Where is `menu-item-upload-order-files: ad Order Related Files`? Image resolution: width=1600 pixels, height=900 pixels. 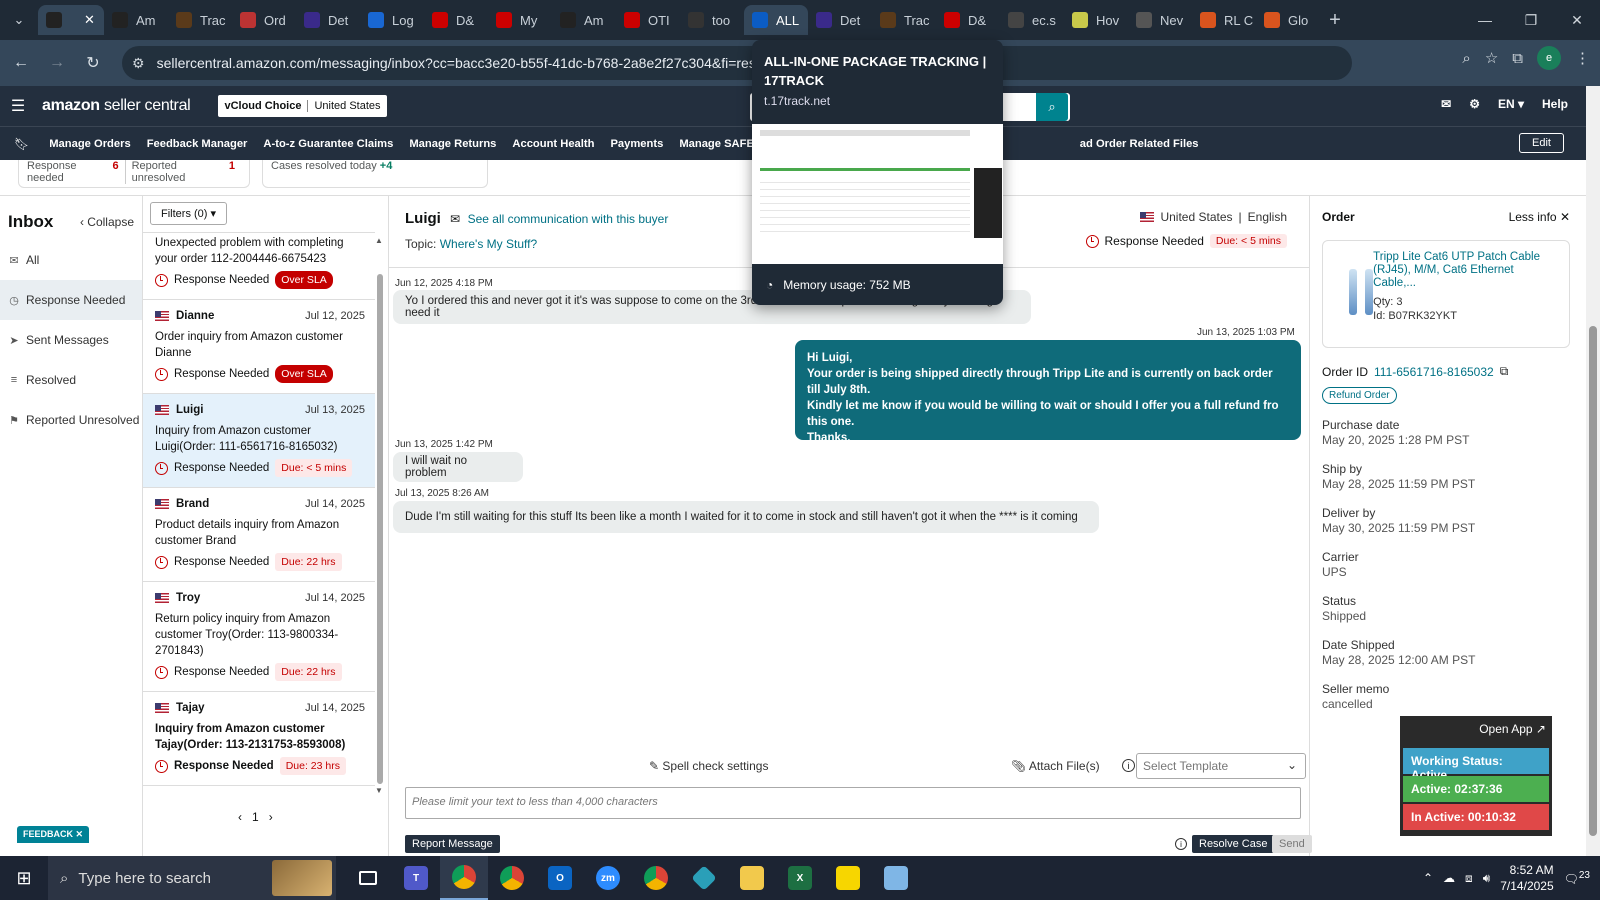 menu-item-upload-order-files: ad Order Related Files is located at coordinates (1139, 144).